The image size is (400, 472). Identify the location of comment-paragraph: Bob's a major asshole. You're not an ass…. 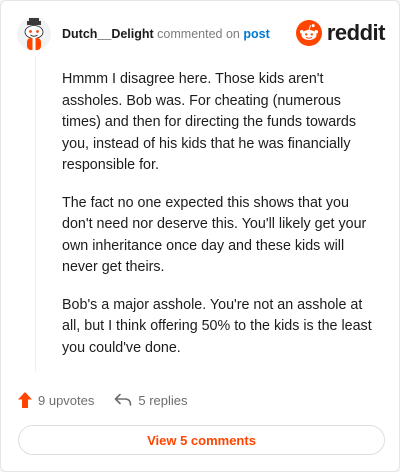
(217, 326).